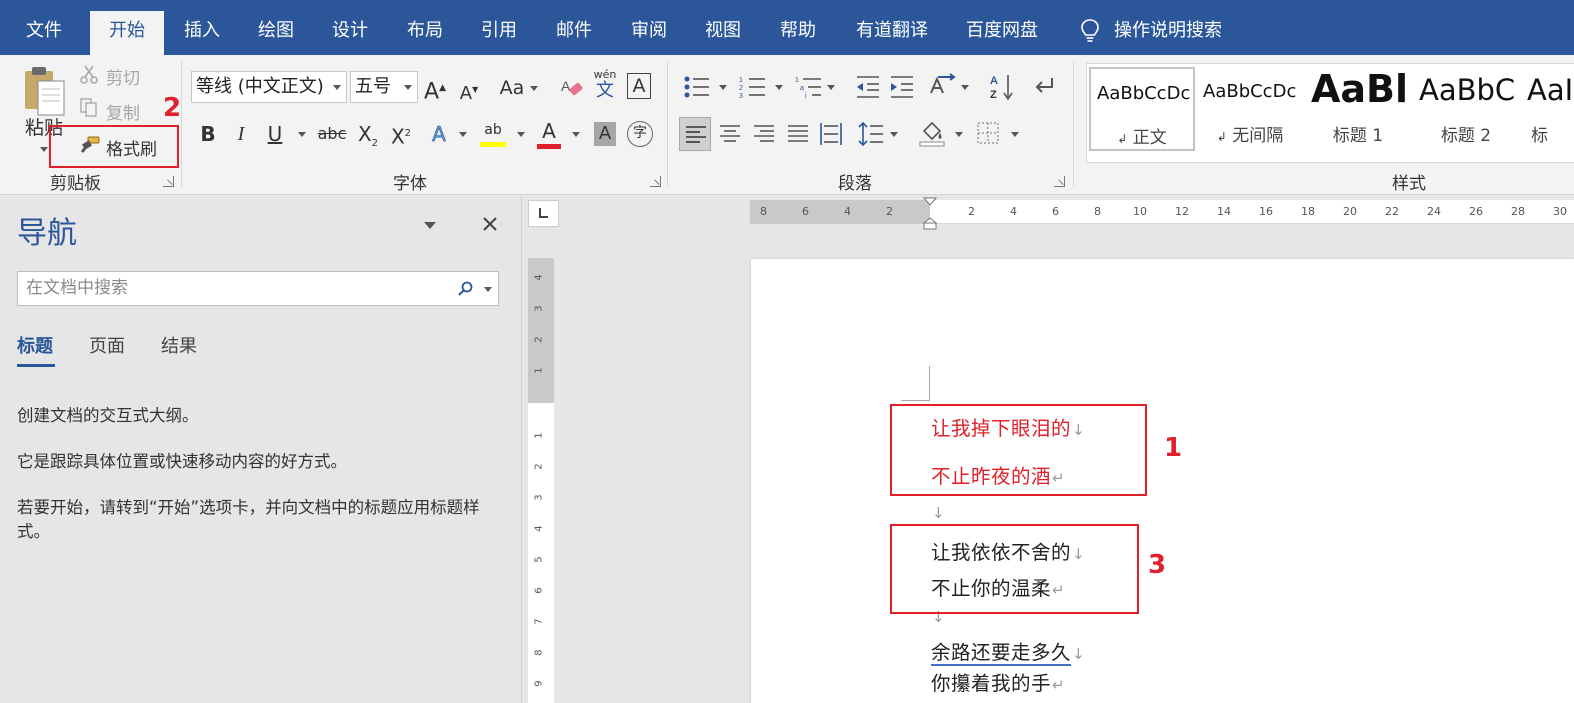  Describe the element at coordinates (868, 87) in the screenshot. I see `decrease-indent-icon` at that location.